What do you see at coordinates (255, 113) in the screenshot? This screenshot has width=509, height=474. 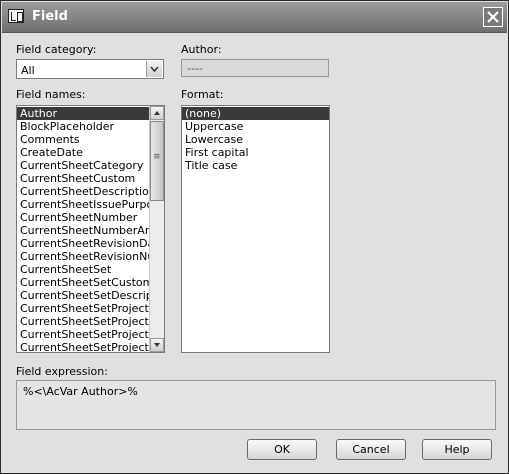 I see `format-list-item: (none)` at bounding box center [255, 113].